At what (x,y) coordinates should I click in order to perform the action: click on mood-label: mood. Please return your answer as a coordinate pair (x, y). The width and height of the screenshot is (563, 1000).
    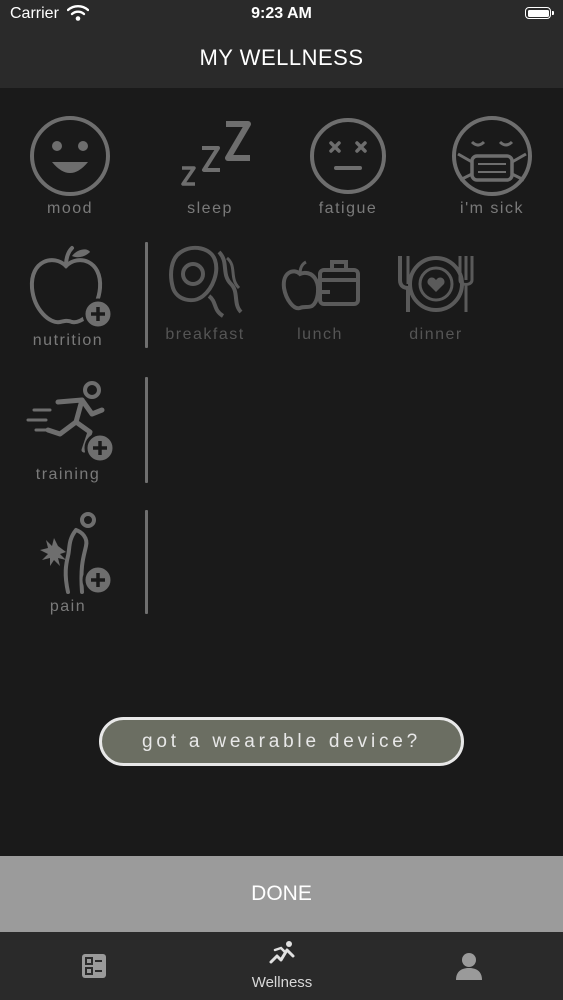
    Looking at the image, I should click on (70, 208).